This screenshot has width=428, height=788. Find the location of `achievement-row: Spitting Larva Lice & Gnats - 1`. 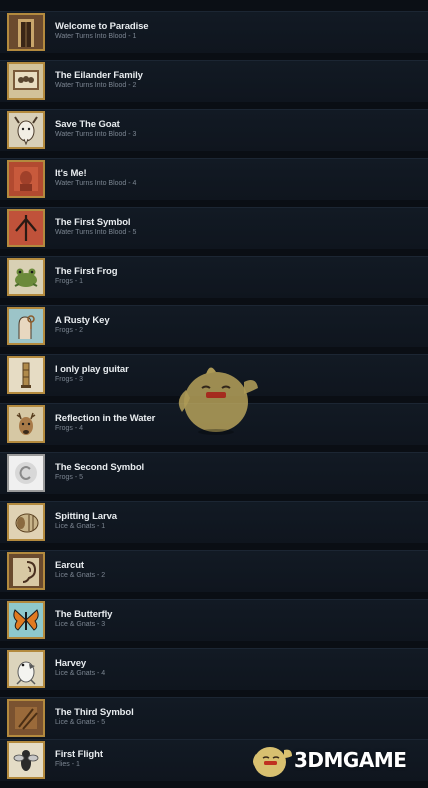

achievement-row: Spitting Larva Lice & Gnats - 1 is located at coordinates (214, 525).